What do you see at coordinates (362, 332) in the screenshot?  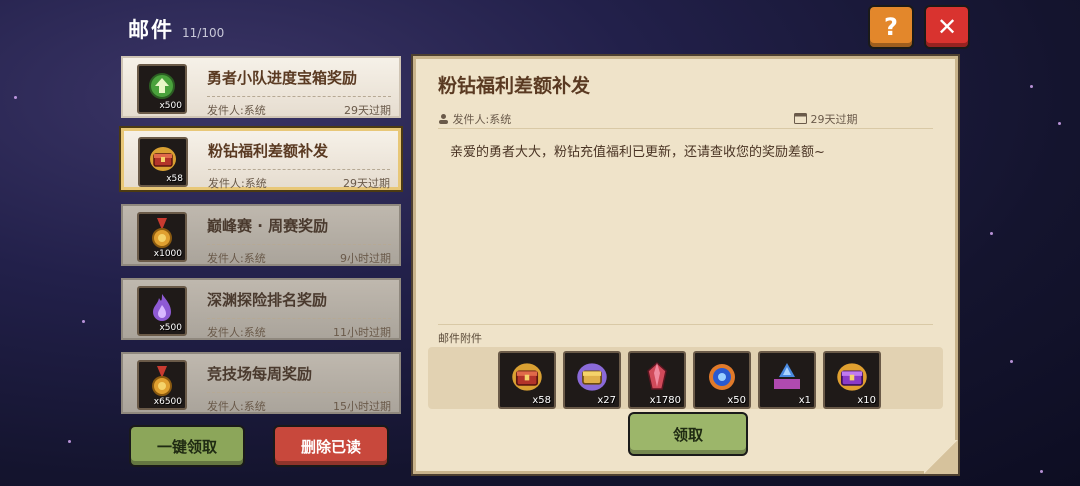 I see `mail-expire: 11小时过期` at bounding box center [362, 332].